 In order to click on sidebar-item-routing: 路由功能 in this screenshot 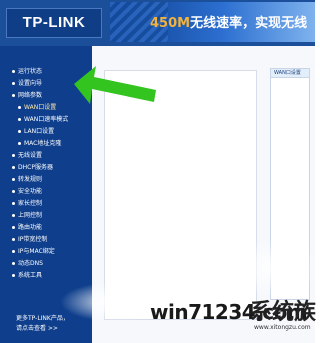, I will do `click(46, 228)`.